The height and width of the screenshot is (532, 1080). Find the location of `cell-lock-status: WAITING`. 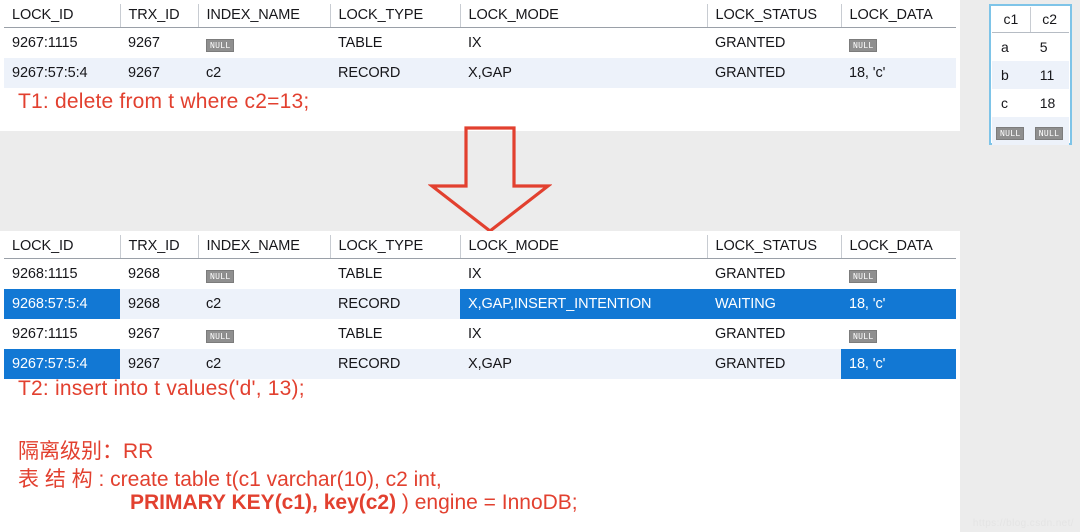

cell-lock-status: WAITING is located at coordinates (774, 304).